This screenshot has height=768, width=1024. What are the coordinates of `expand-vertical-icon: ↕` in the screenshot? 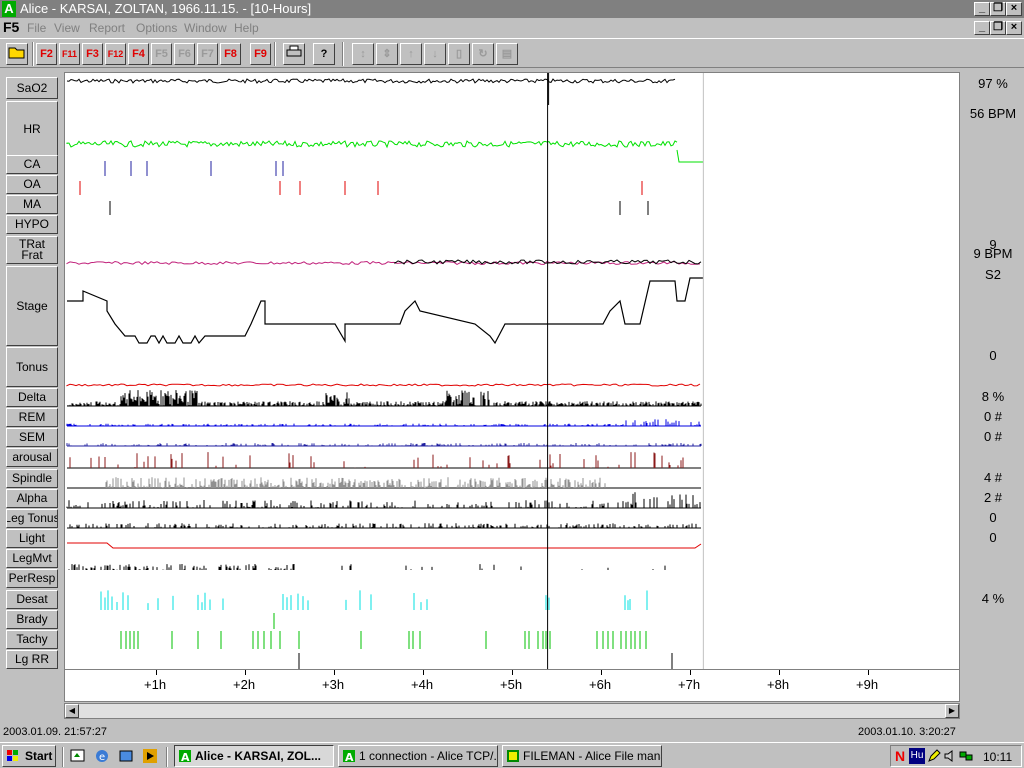 It's located at (363, 54).